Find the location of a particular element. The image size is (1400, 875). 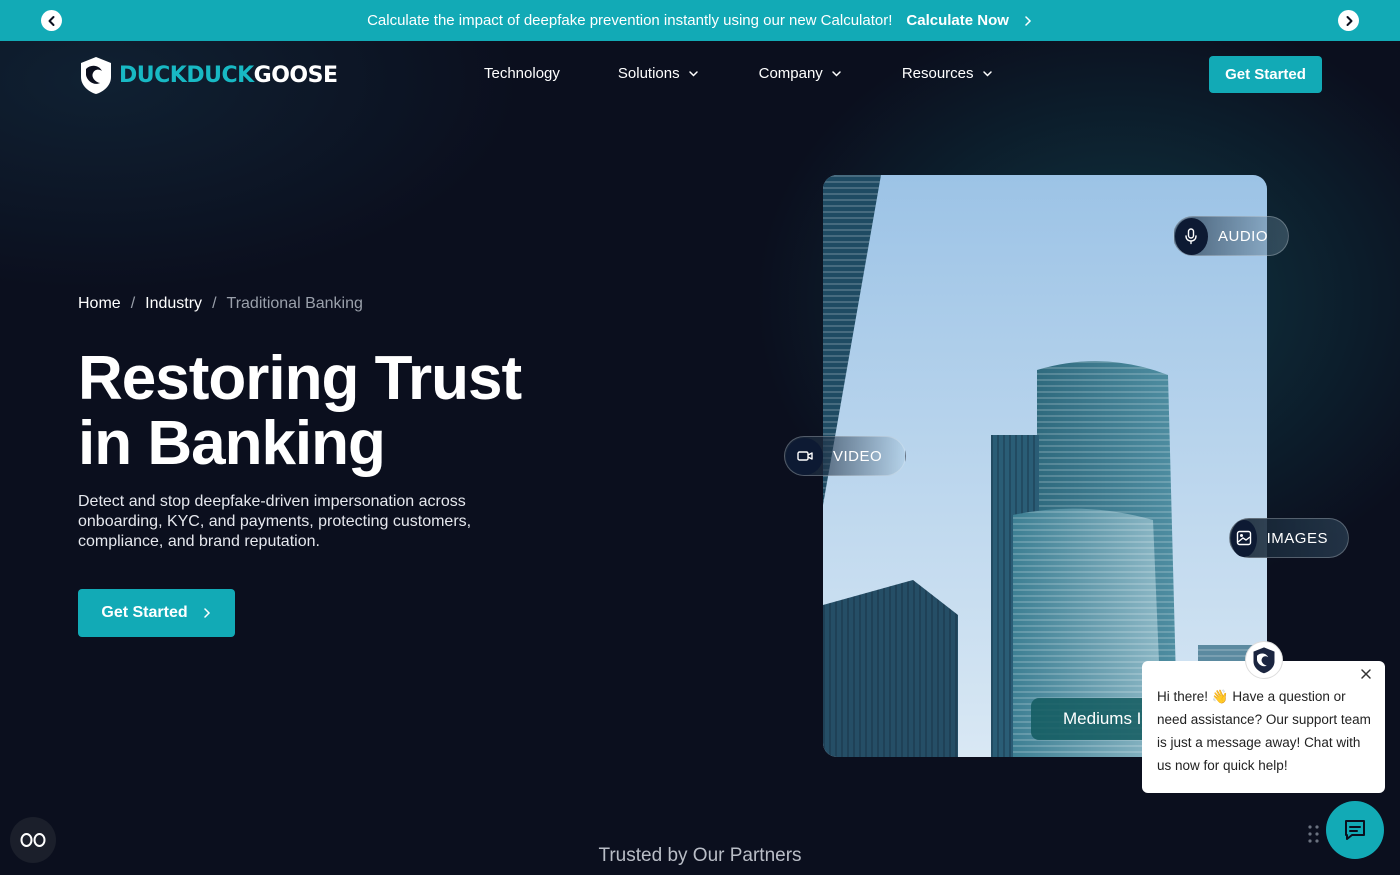

image-icon is located at coordinates (1244, 538).